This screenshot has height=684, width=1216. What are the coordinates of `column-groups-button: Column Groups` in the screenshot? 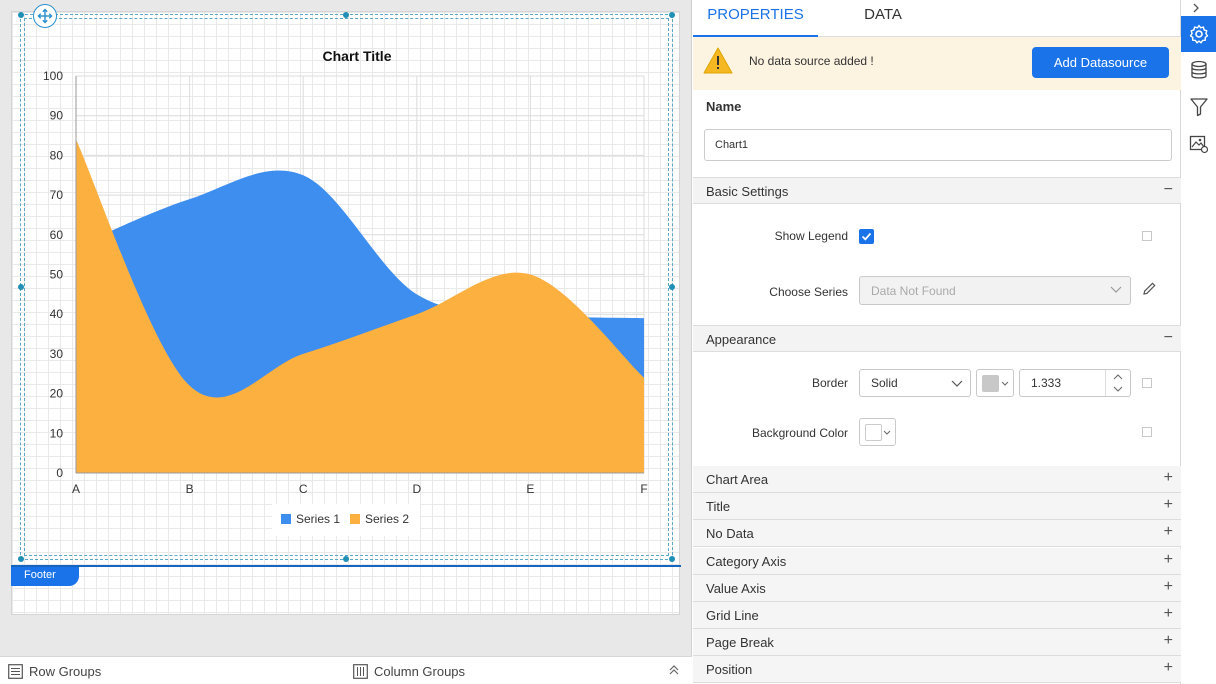 It's located at (409, 671).